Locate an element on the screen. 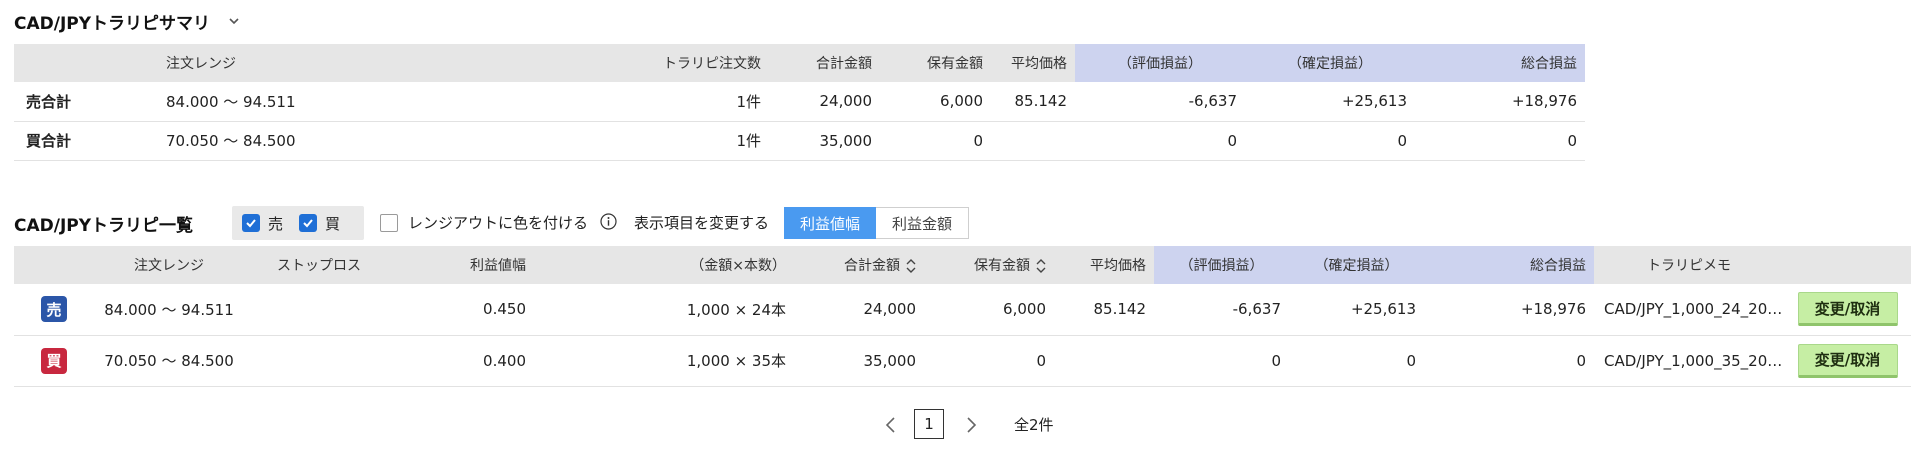 The image size is (1917, 461). summary-buy-realized: 0 is located at coordinates (1330, 141).